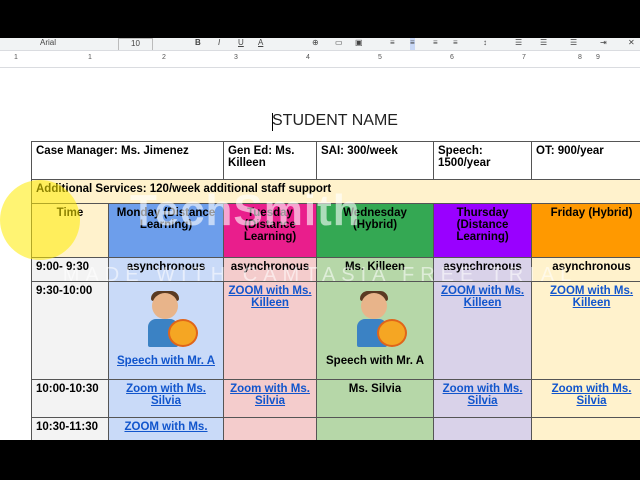 The height and width of the screenshot is (480, 640). I want to click on sai-cell: SAI: 300/week, so click(375, 160).